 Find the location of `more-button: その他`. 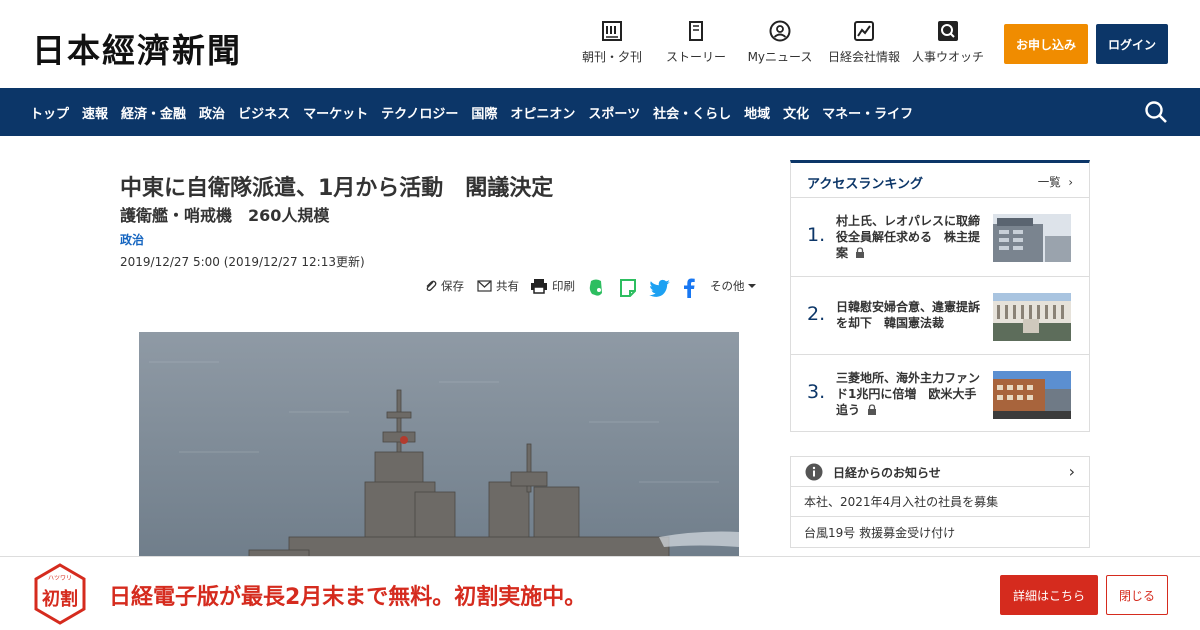

more-button: その他 is located at coordinates (733, 286).